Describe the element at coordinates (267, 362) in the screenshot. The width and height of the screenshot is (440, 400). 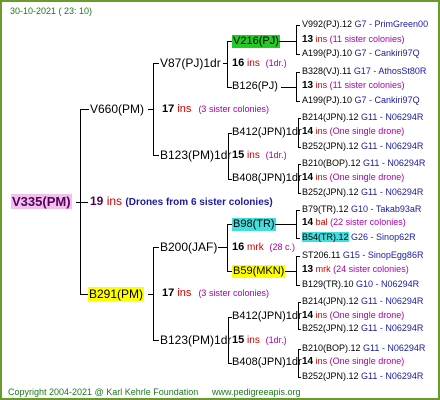
I see `gen3-queen-8: B408(JPN)1dr` at that location.